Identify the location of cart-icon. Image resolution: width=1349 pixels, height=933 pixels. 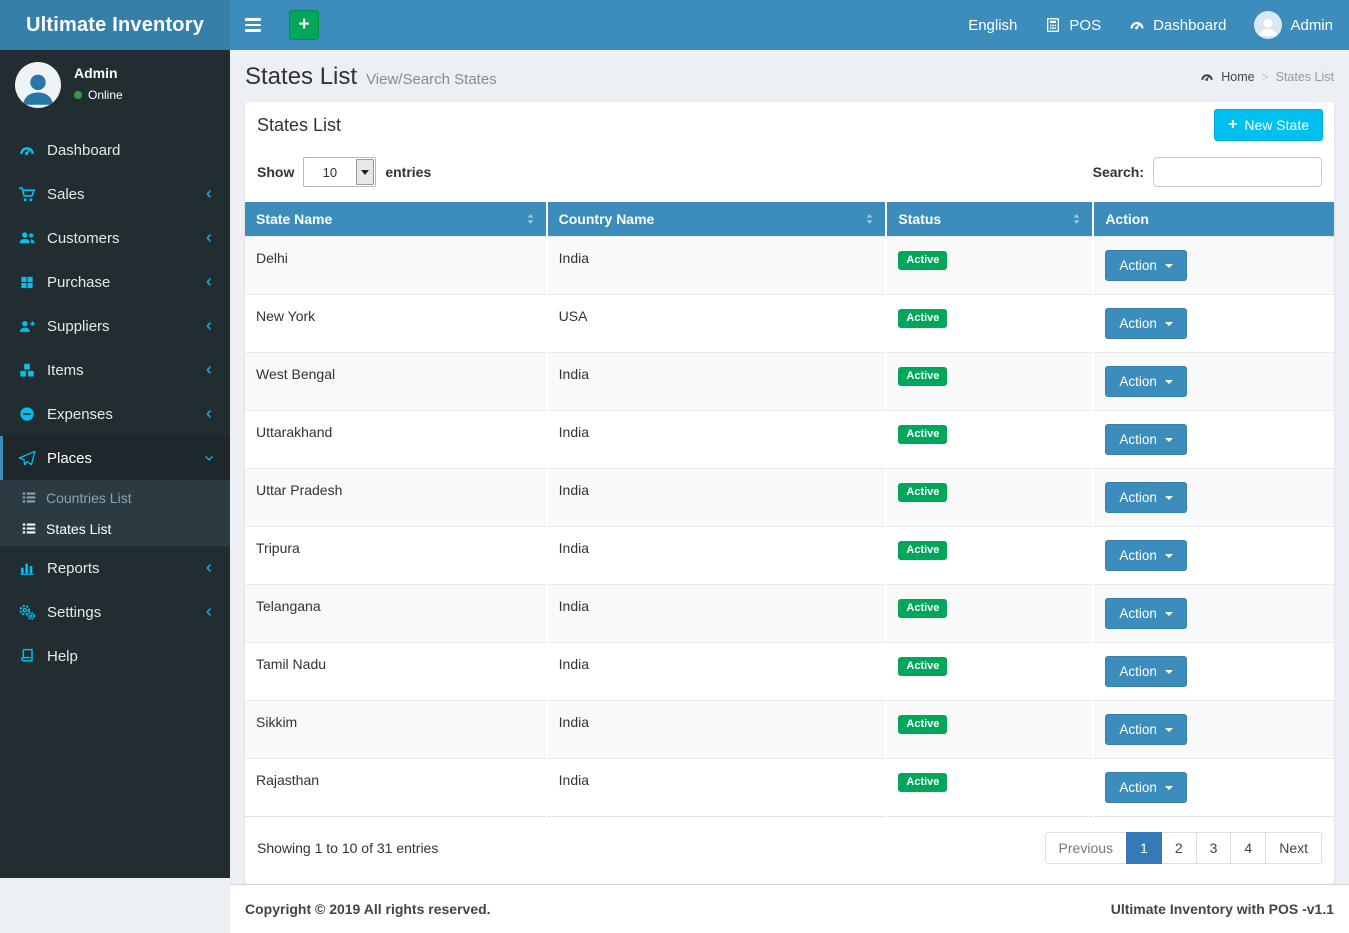
(27, 194).